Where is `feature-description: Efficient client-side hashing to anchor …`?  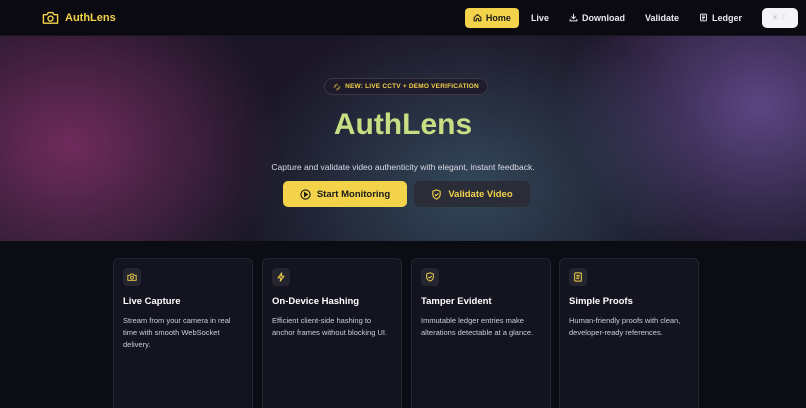
feature-description: Efficient client-side hashing to anchor … is located at coordinates (330, 326).